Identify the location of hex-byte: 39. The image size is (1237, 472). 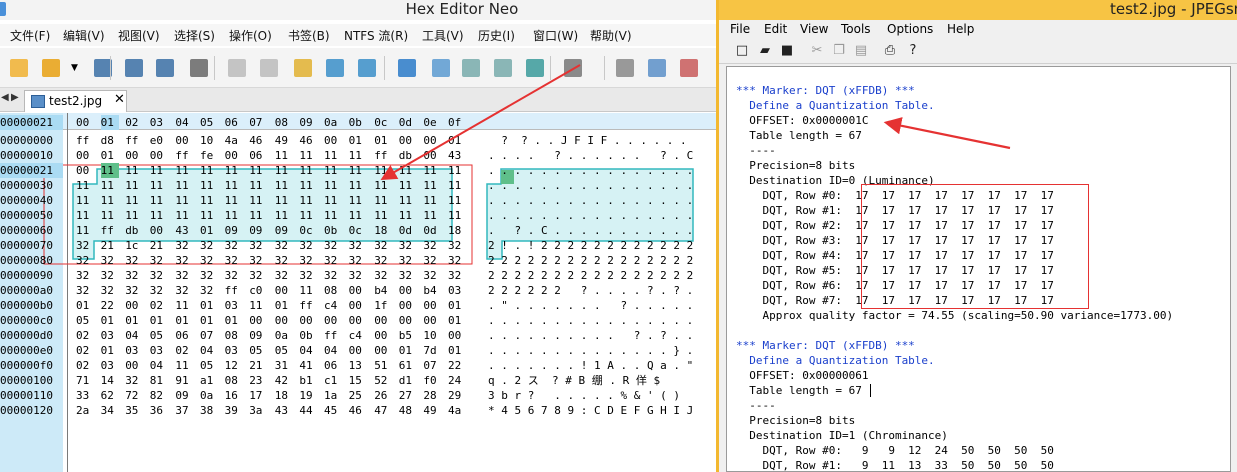
(234, 410).